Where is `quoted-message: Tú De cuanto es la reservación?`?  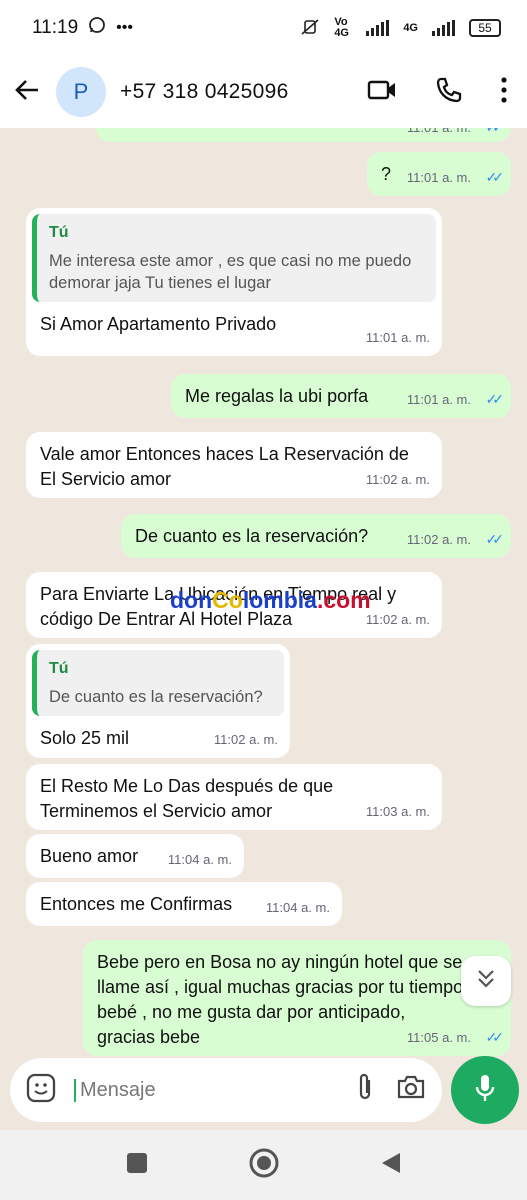 quoted-message: Tú De cuanto es la reservación? is located at coordinates (158, 683).